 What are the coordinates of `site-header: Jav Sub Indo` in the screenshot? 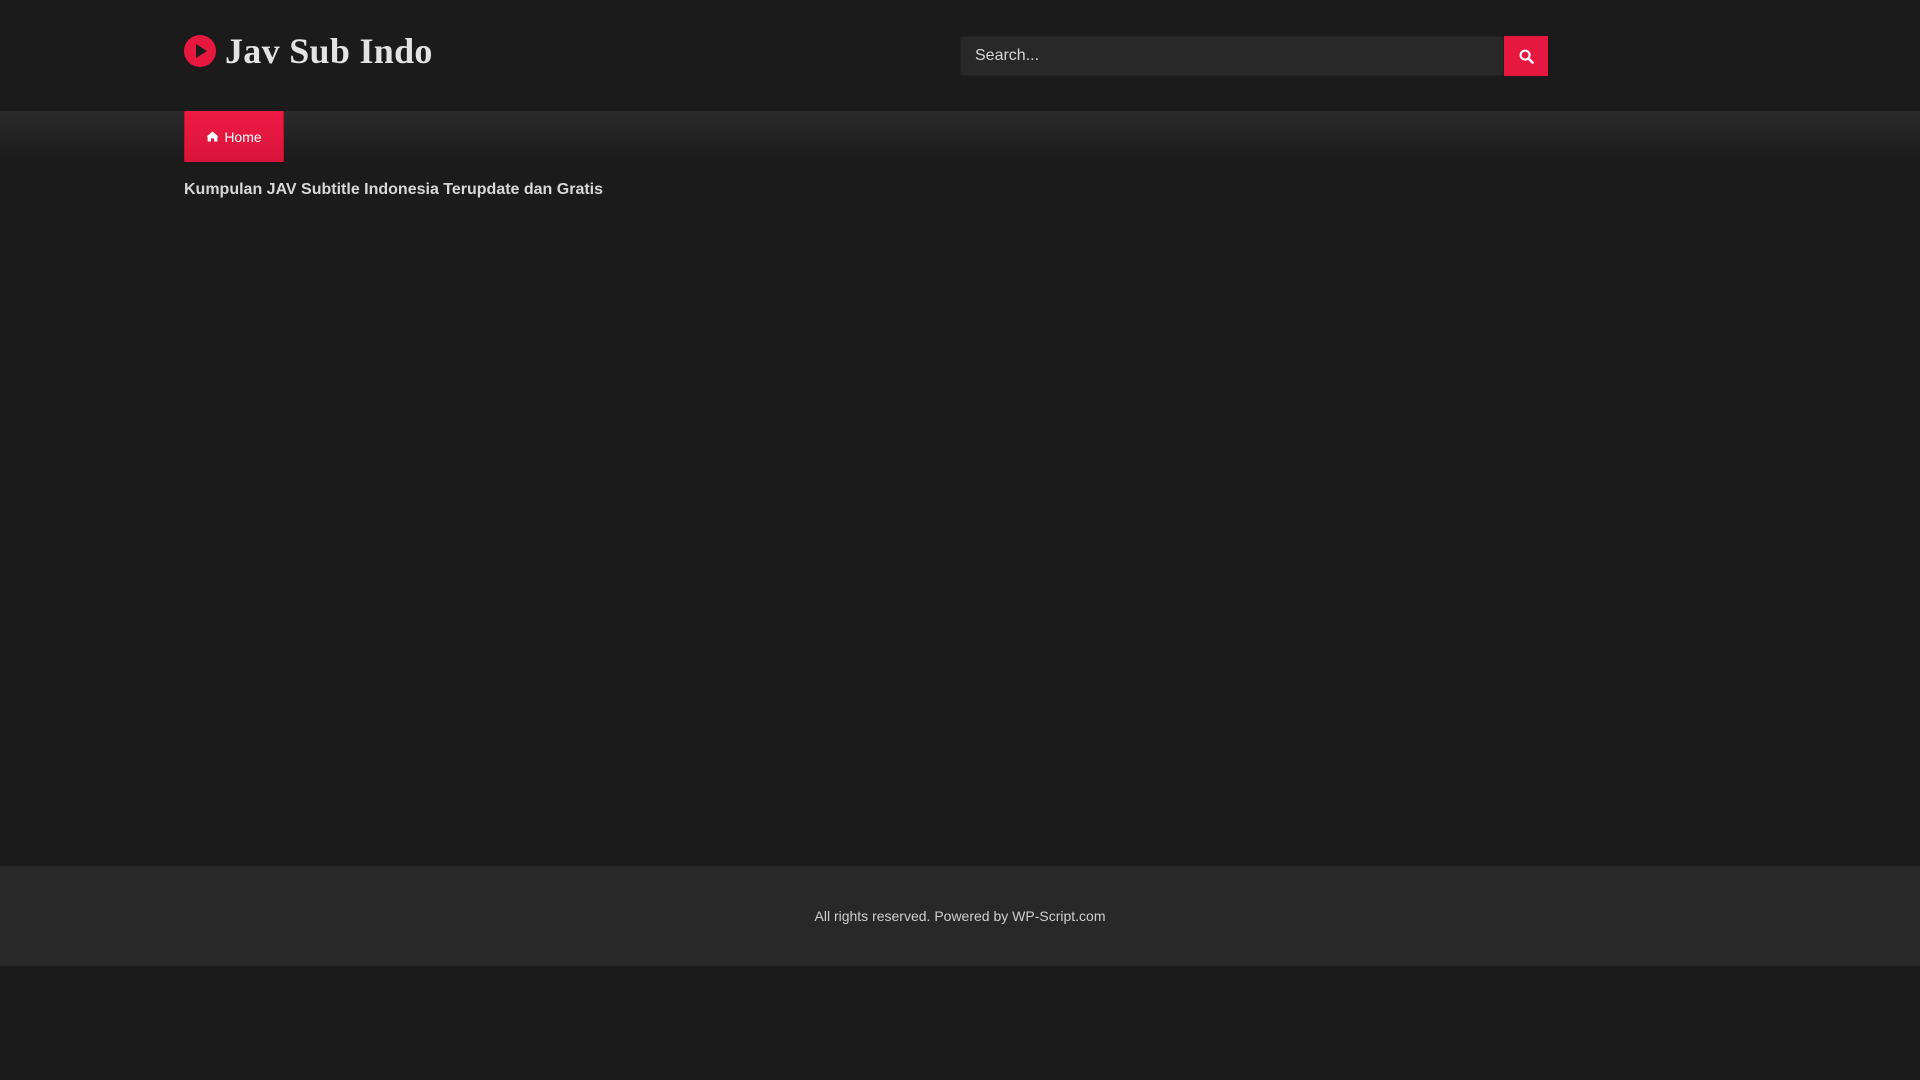 It's located at (960, 55).